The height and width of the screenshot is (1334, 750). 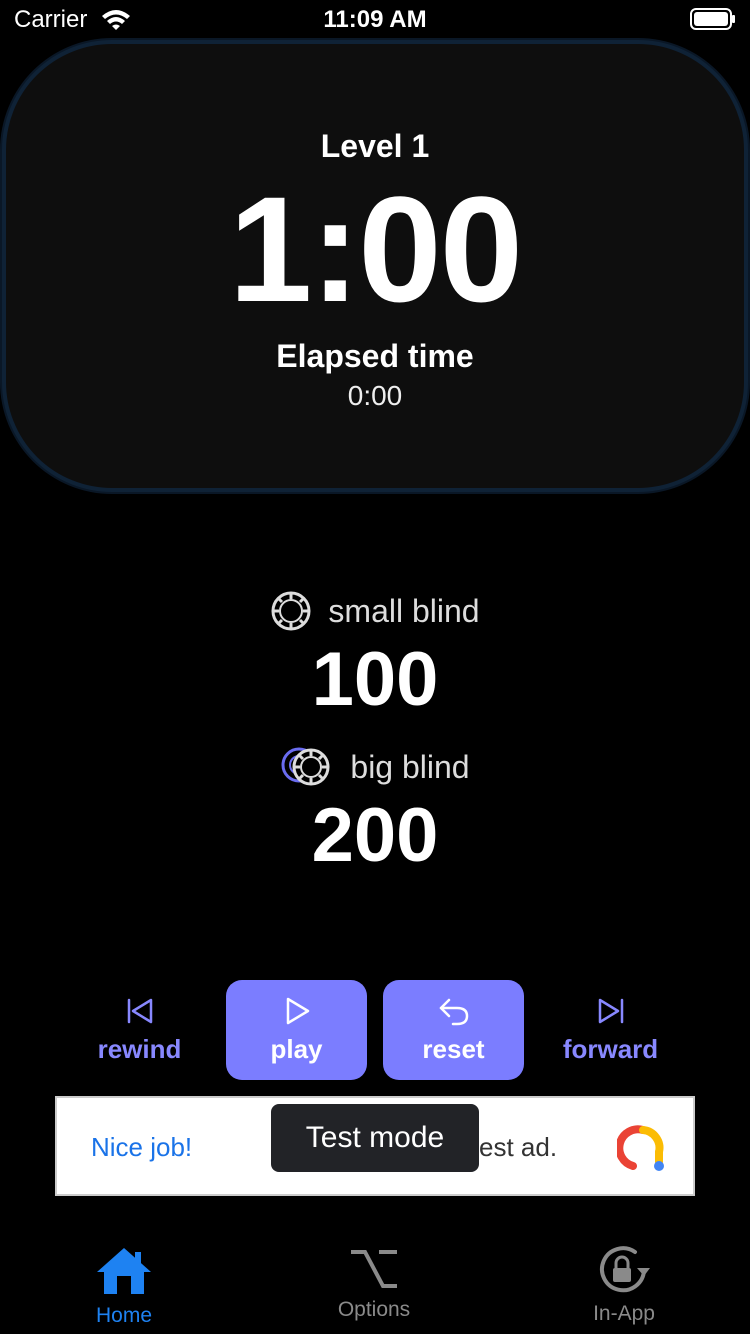 I want to click on undo-arrow-icon, so click(x=453, y=1011).